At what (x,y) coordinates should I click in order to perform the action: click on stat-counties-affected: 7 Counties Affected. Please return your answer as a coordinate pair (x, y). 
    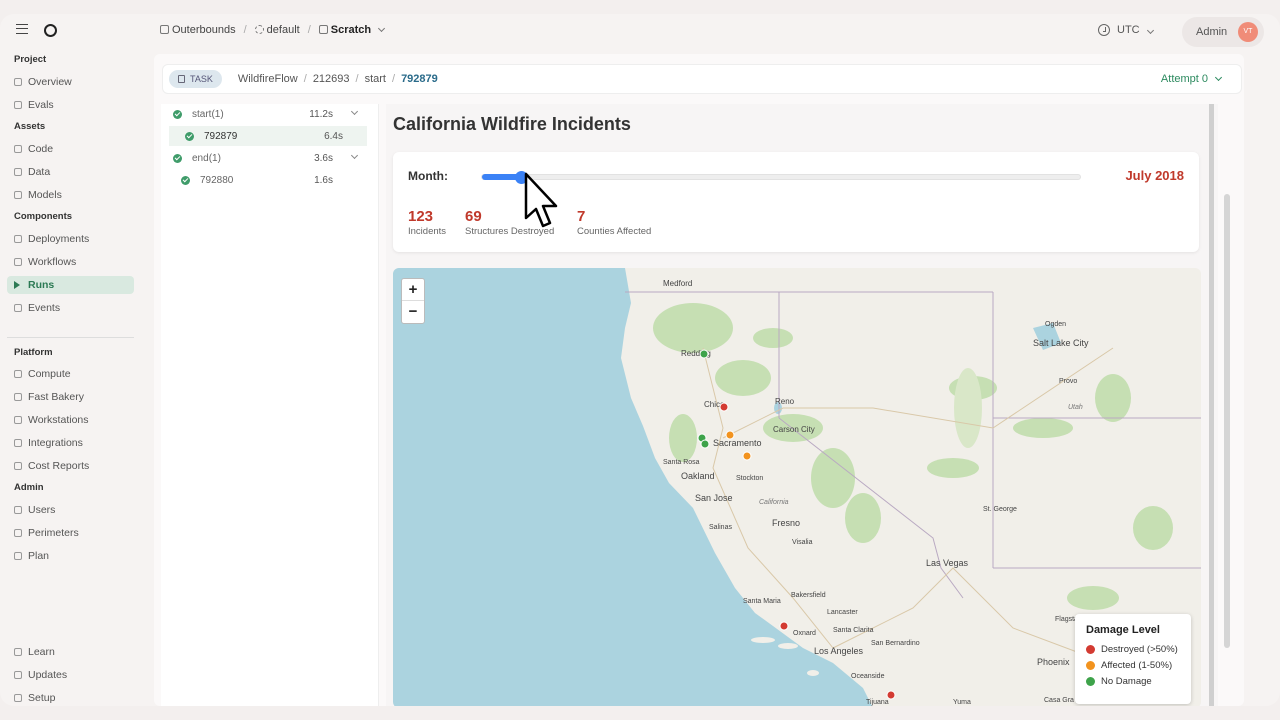
    Looking at the image, I should click on (614, 222).